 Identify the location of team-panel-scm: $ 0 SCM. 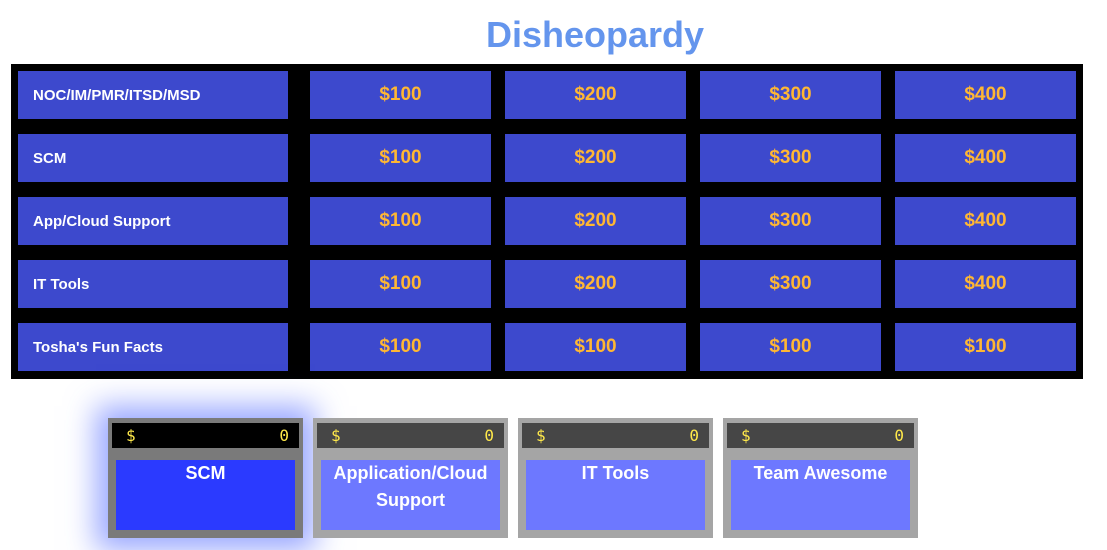
(205, 478).